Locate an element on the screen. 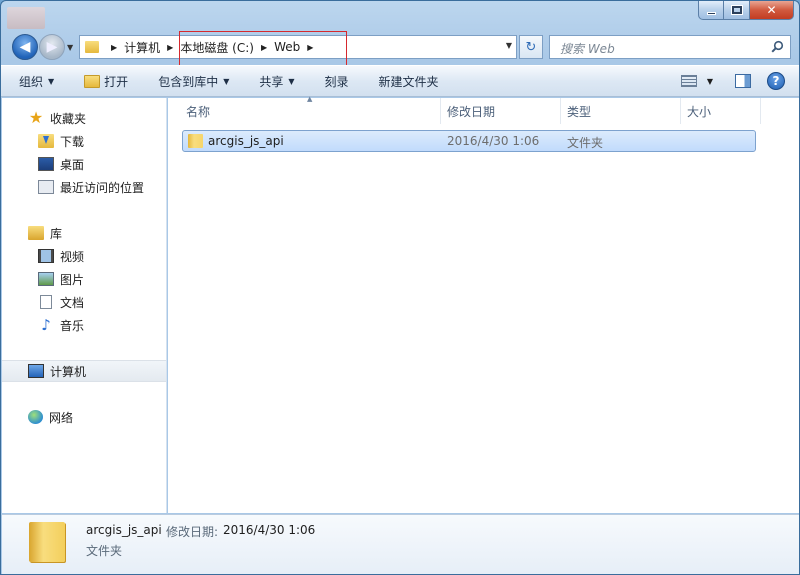 The image size is (800, 575). column-header-size: 大小 is located at coordinates (721, 111).